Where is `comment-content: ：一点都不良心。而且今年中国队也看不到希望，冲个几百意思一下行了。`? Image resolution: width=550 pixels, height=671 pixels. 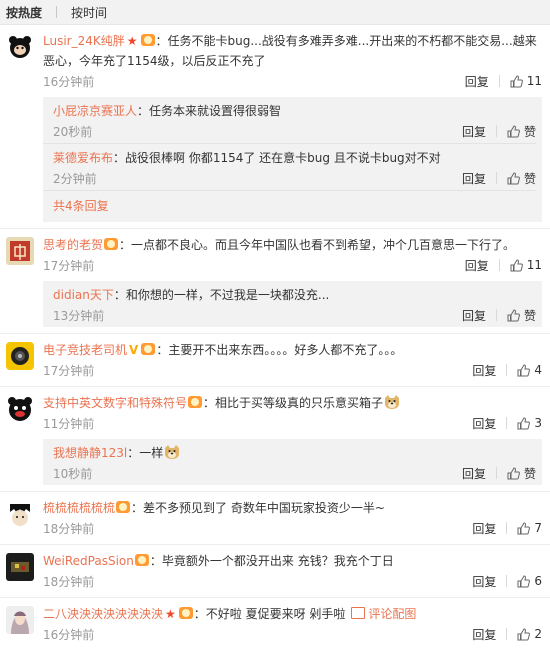 comment-content: ：一点都不良心。而且今年中国队也看不到希望，冲个几百意思一下行了。 is located at coordinates (317, 245).